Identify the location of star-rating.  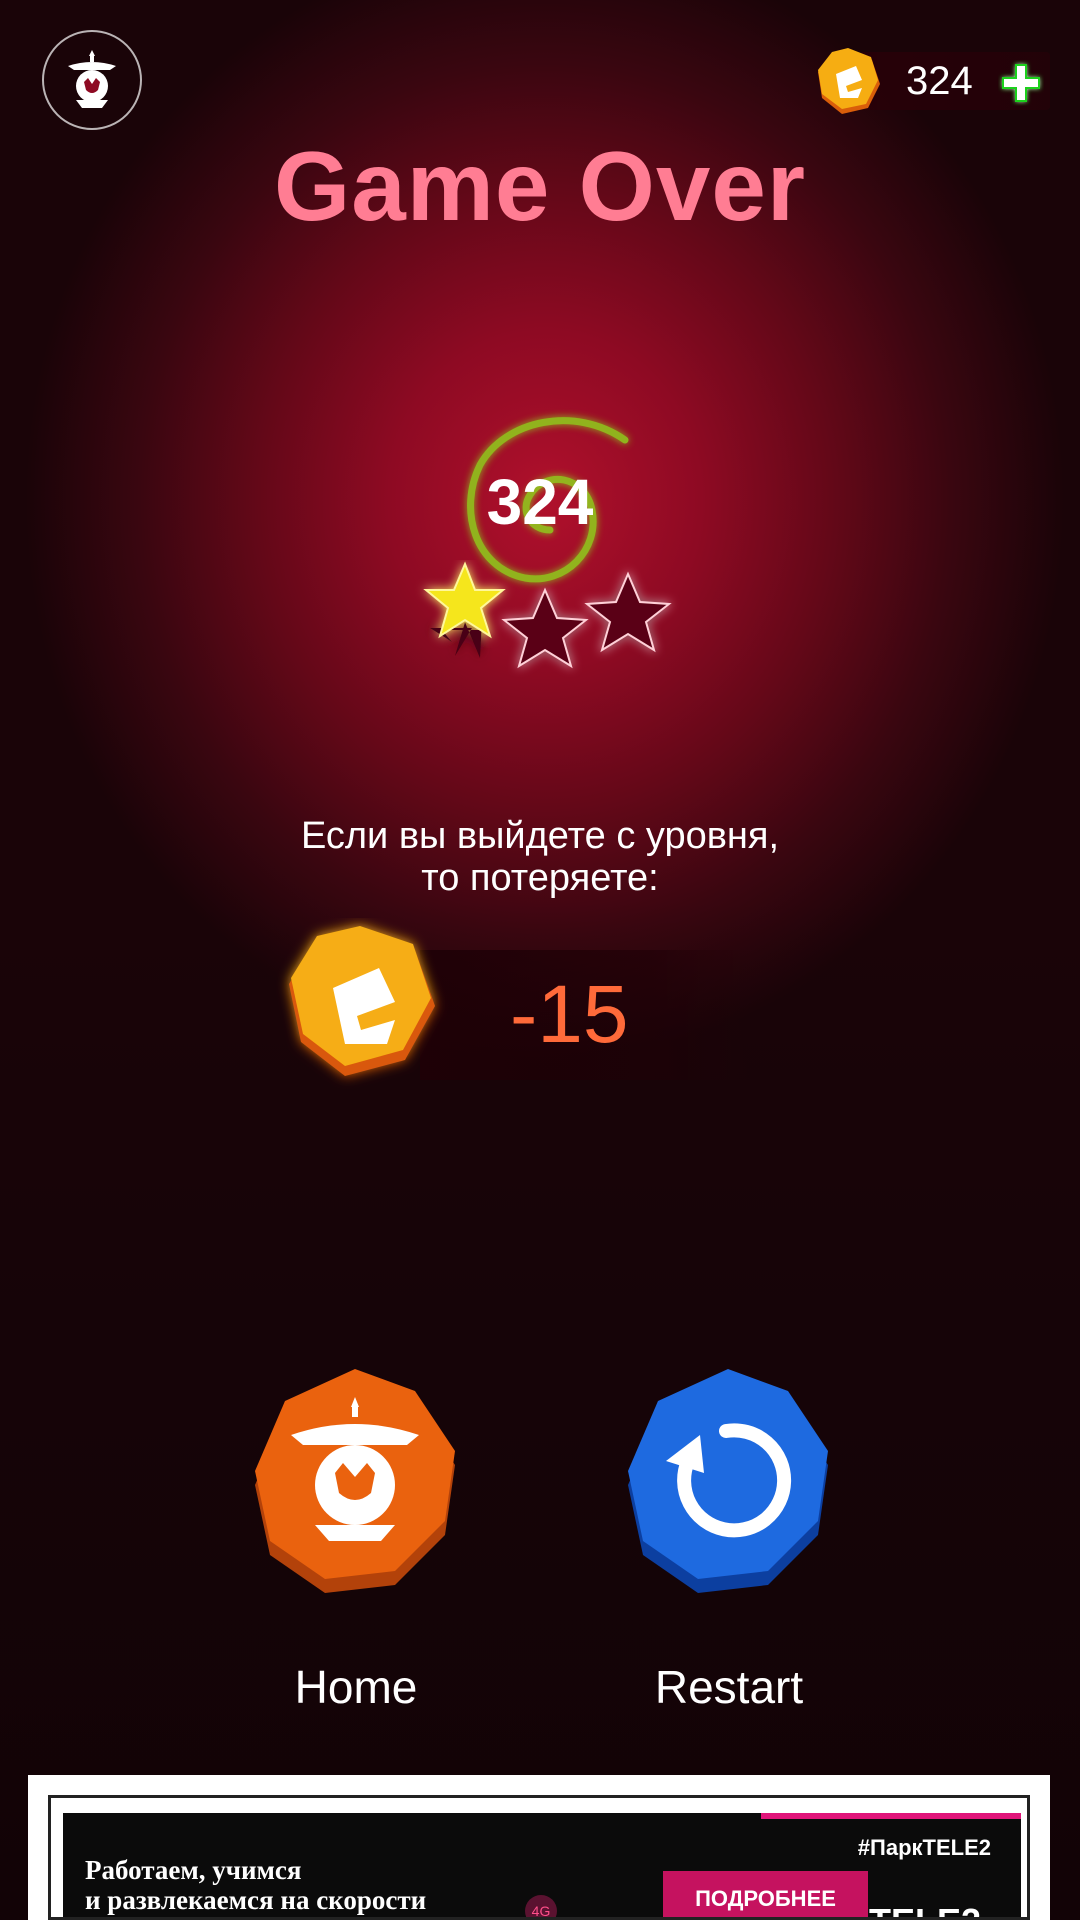
(547, 615).